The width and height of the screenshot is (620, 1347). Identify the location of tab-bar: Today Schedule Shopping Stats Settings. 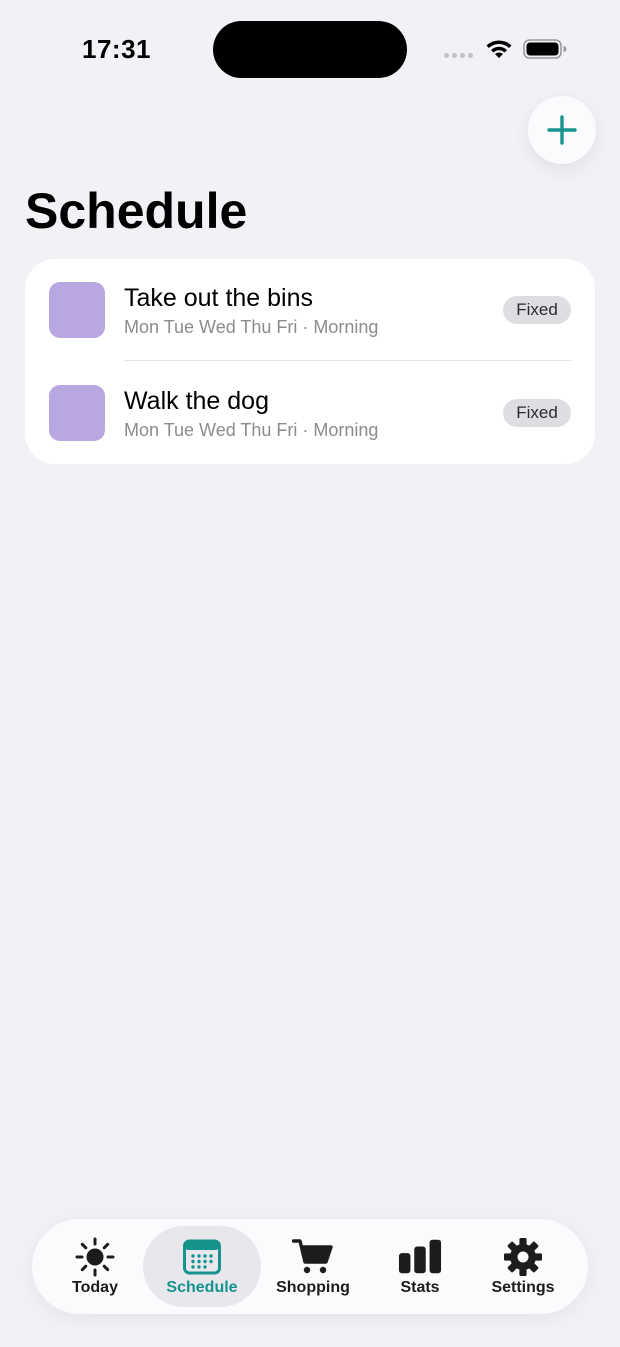
(310, 1266).